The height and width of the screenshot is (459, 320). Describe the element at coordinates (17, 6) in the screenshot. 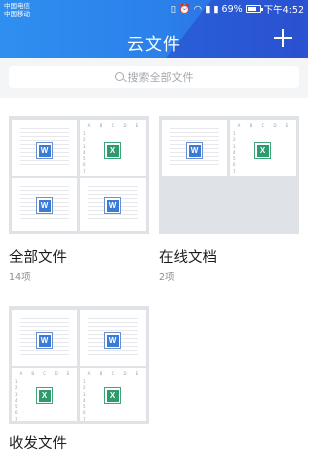

I see `carrier-1: 中国电信` at that location.